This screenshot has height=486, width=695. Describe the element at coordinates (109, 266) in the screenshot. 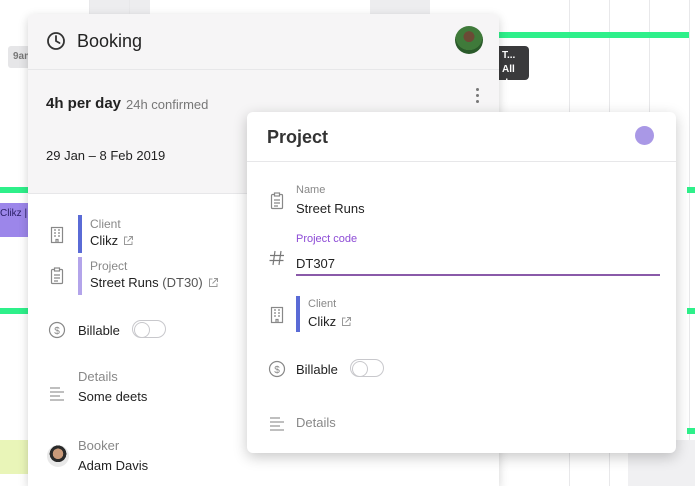

I see `project-label: Project` at that location.